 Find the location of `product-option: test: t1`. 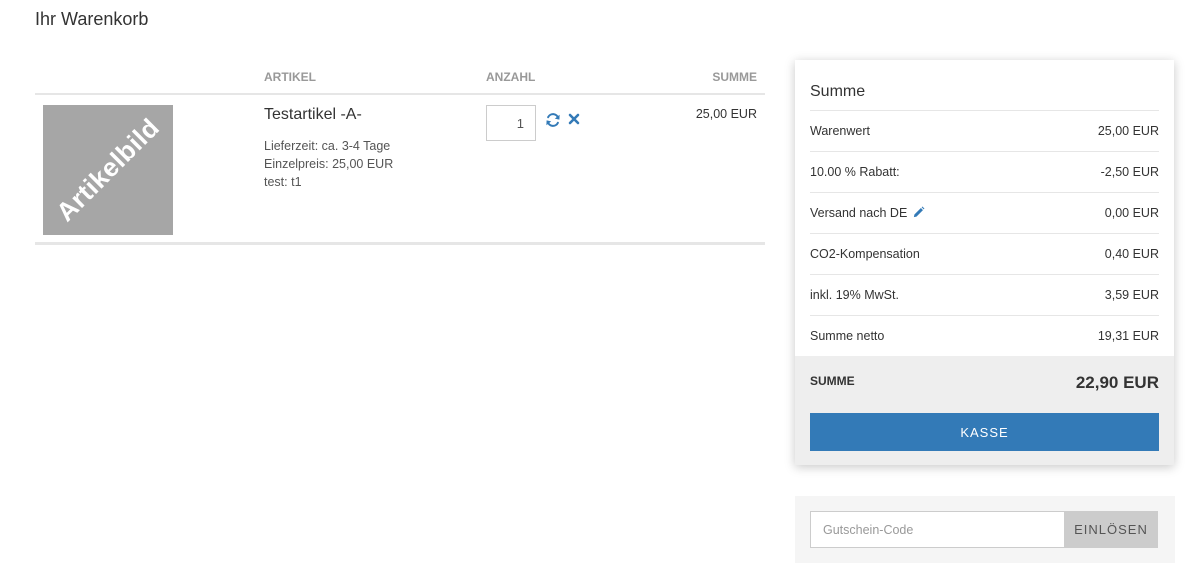

product-option: test: t1 is located at coordinates (283, 182).